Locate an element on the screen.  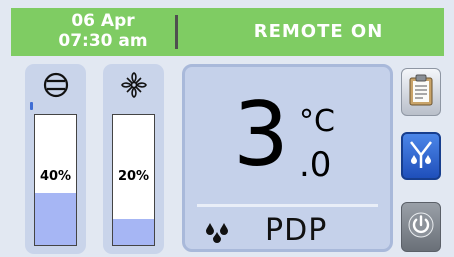
clipboard-icon is located at coordinates (421, 92).